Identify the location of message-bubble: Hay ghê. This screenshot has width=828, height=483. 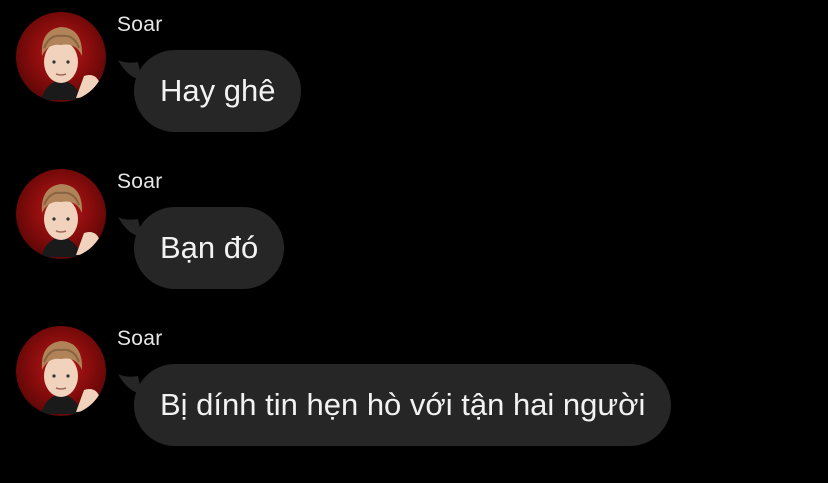
(218, 91).